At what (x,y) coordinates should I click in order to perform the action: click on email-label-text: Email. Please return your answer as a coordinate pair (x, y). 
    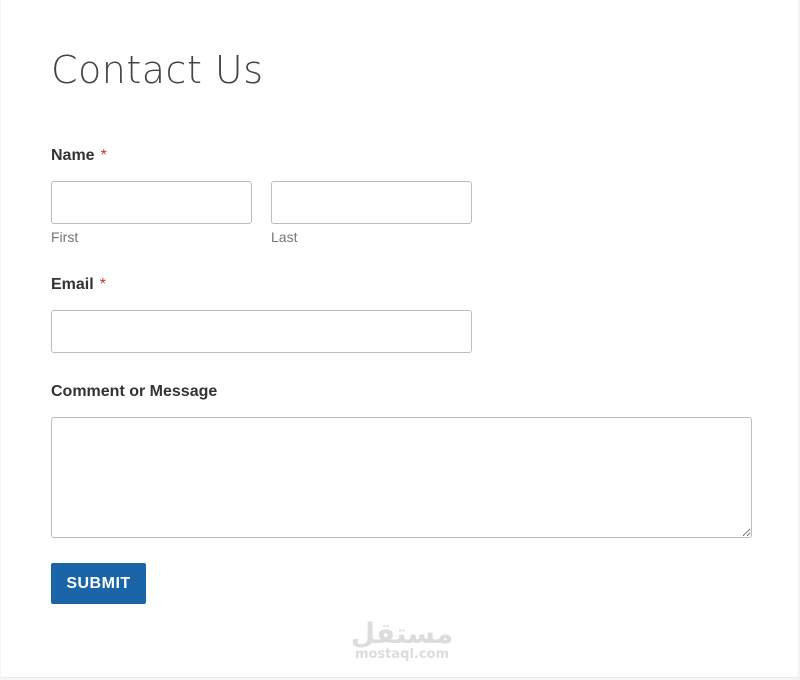
    Looking at the image, I should click on (72, 284).